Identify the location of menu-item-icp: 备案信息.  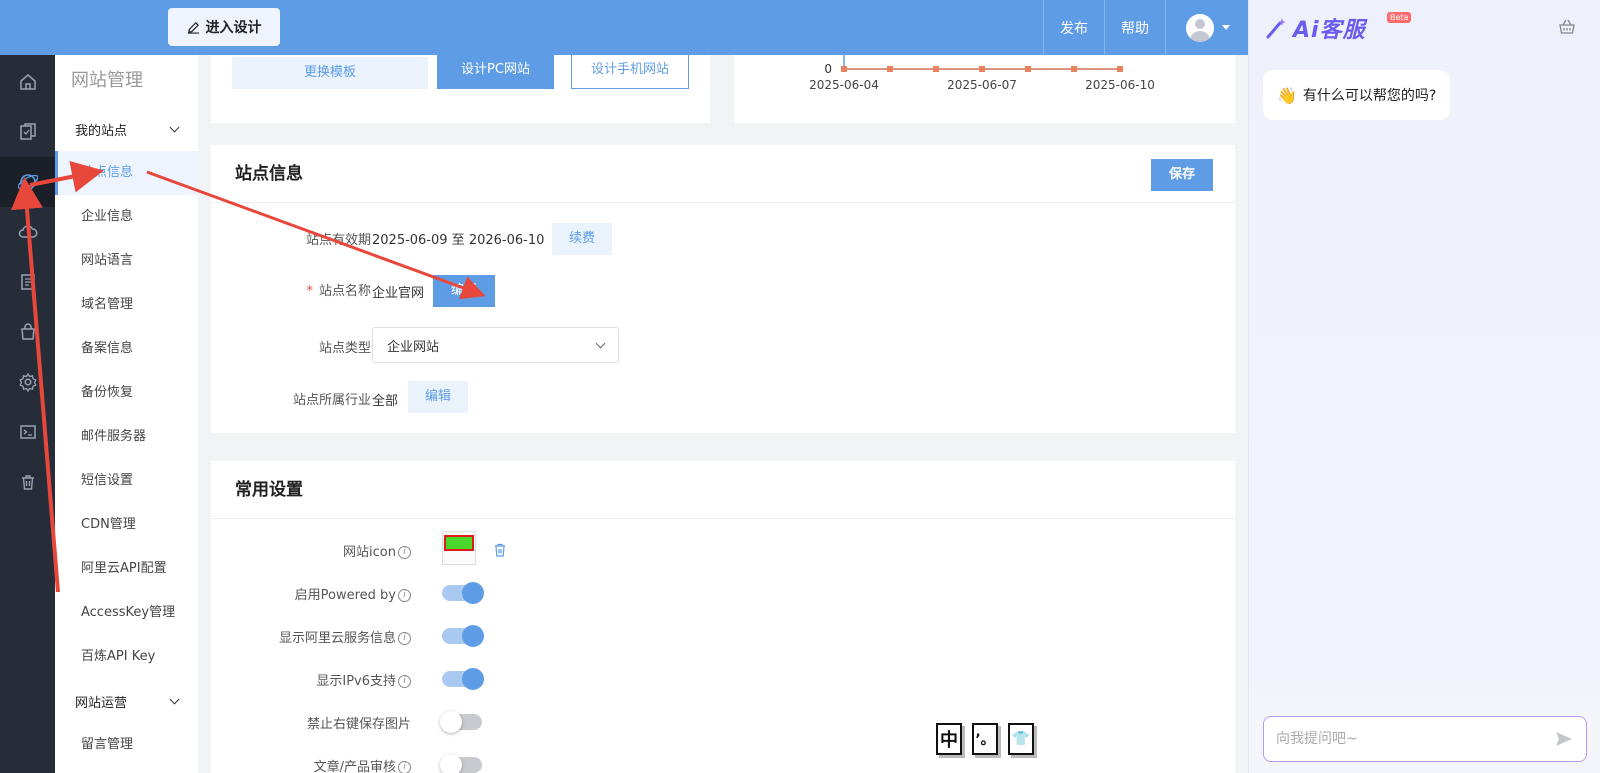
(126, 349).